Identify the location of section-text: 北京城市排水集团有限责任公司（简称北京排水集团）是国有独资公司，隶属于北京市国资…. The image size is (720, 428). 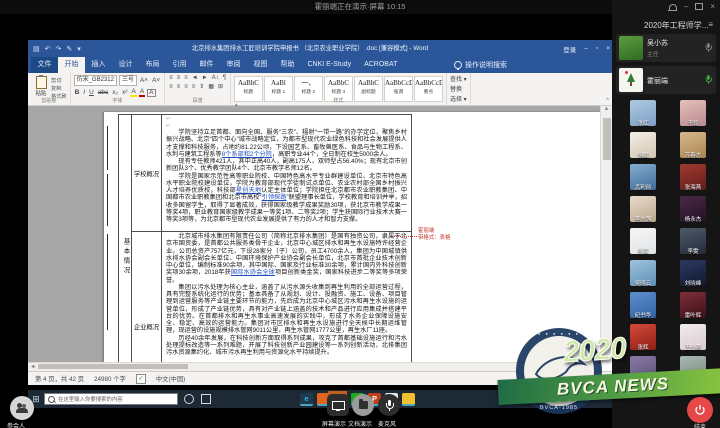
(286, 297).